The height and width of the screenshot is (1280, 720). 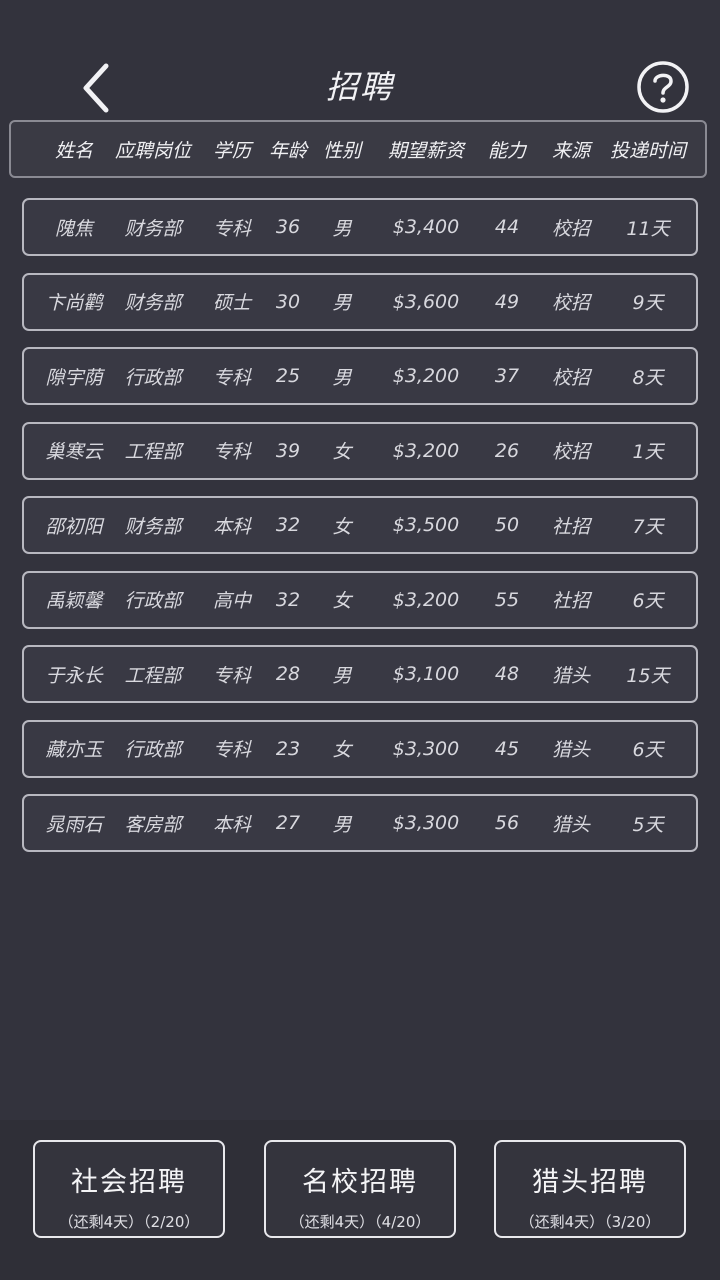 I want to click on cell-salary: $3,100, so click(x=426, y=674).